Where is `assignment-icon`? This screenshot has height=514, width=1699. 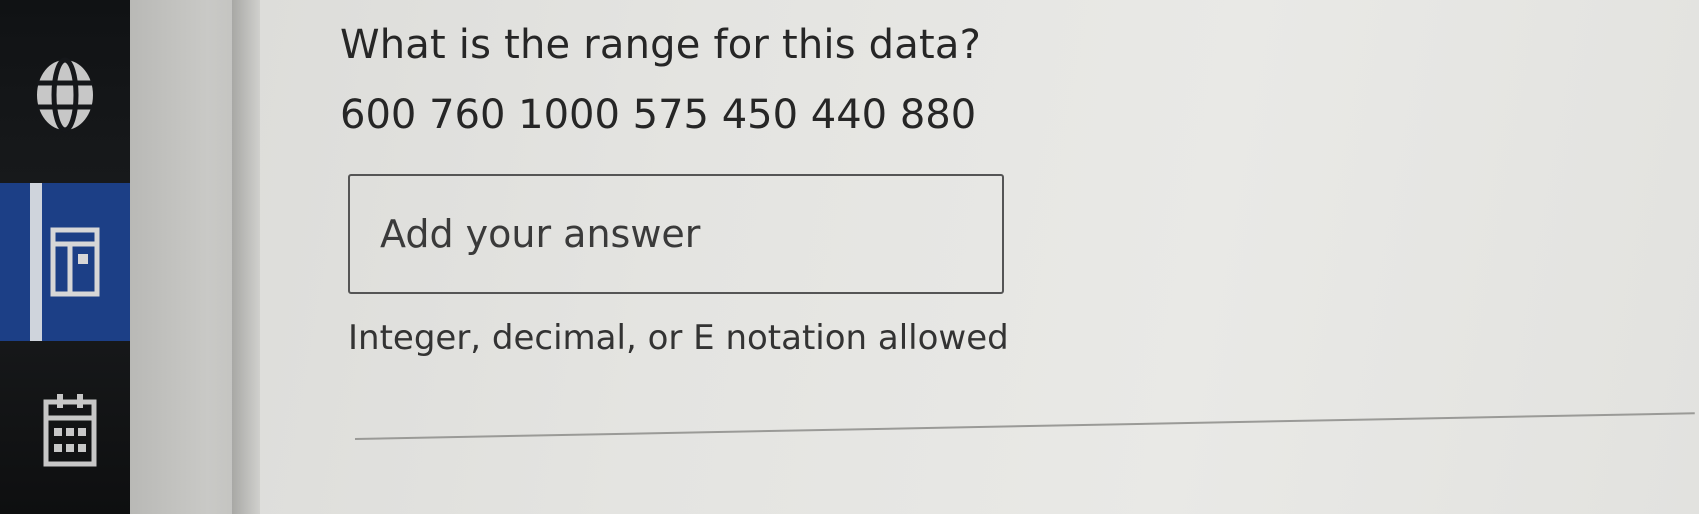 assignment-icon is located at coordinates (75, 262).